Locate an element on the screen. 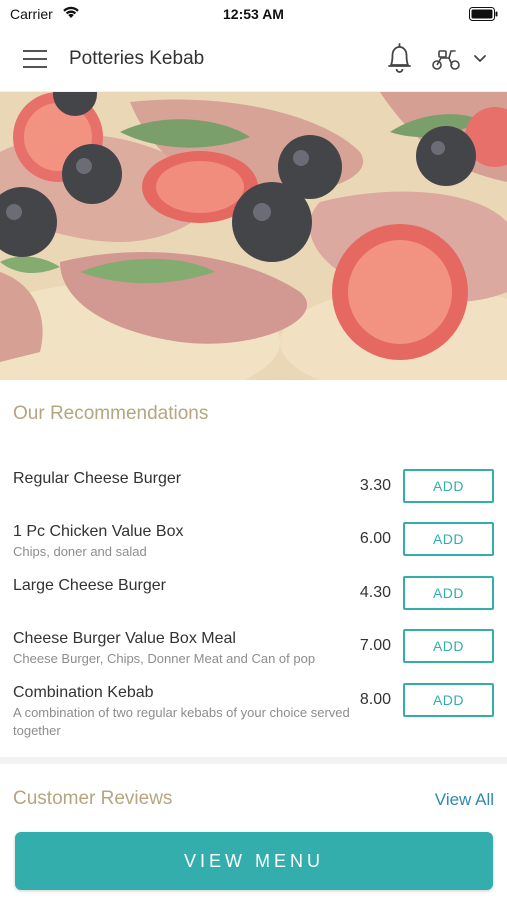 This screenshot has height=900, width=507. section-divider is located at coordinates (253, 760).